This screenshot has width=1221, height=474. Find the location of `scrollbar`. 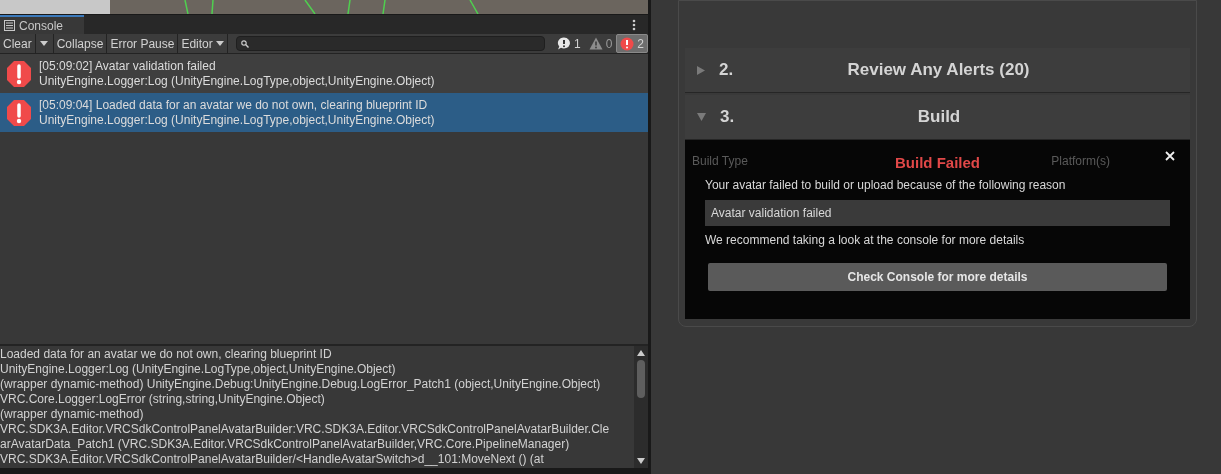

scrollbar is located at coordinates (641, 407).